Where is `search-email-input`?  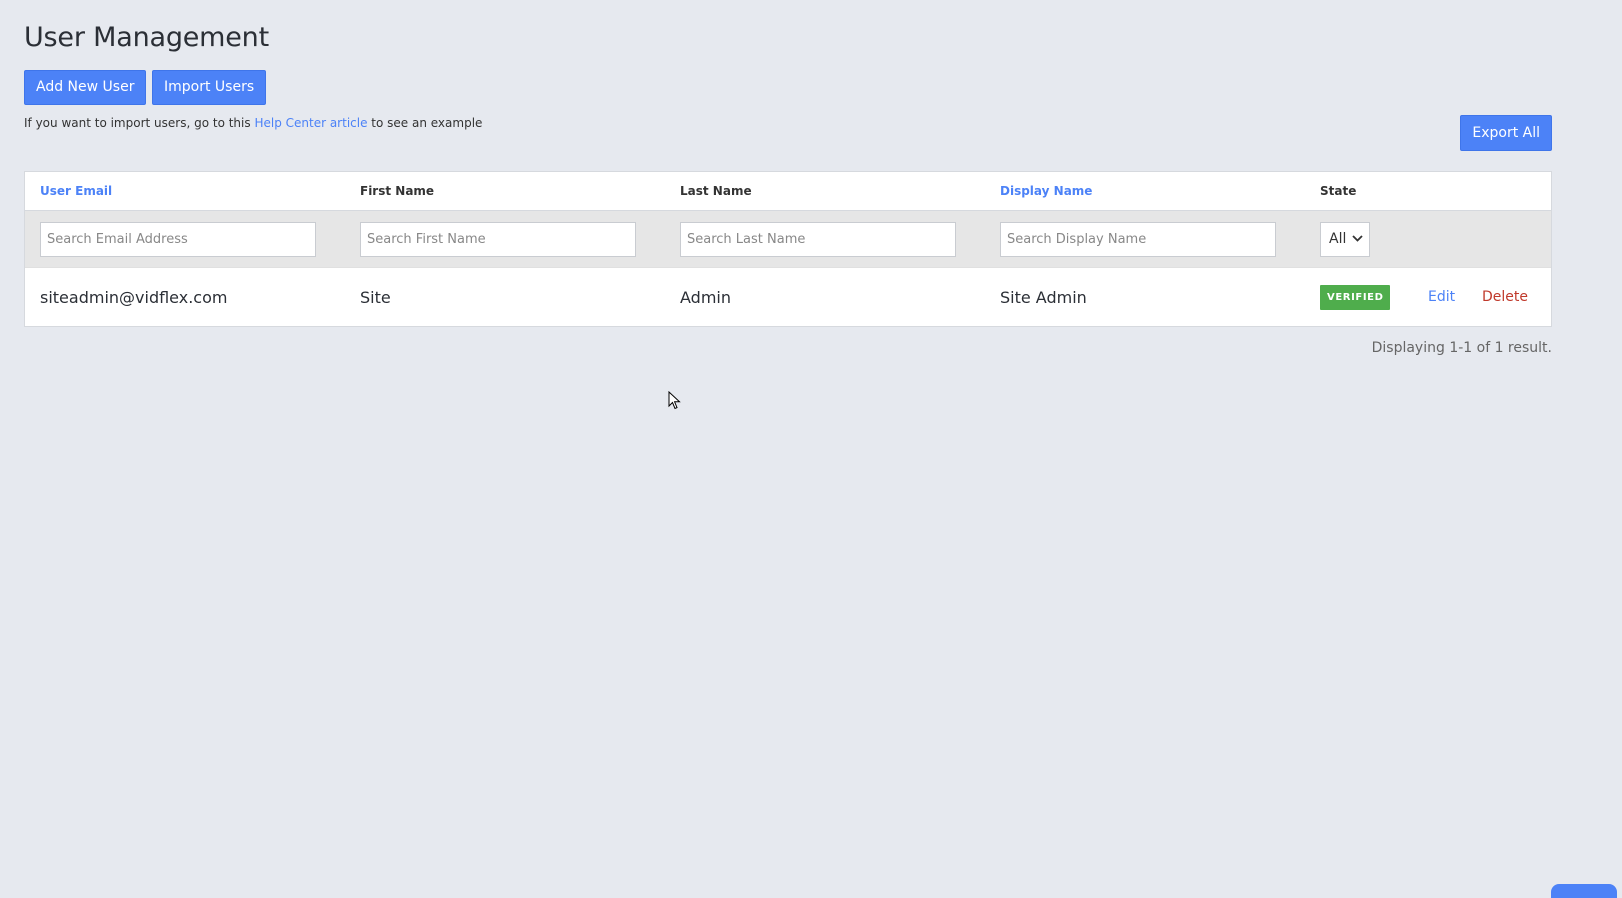
search-email-input is located at coordinates (178, 239).